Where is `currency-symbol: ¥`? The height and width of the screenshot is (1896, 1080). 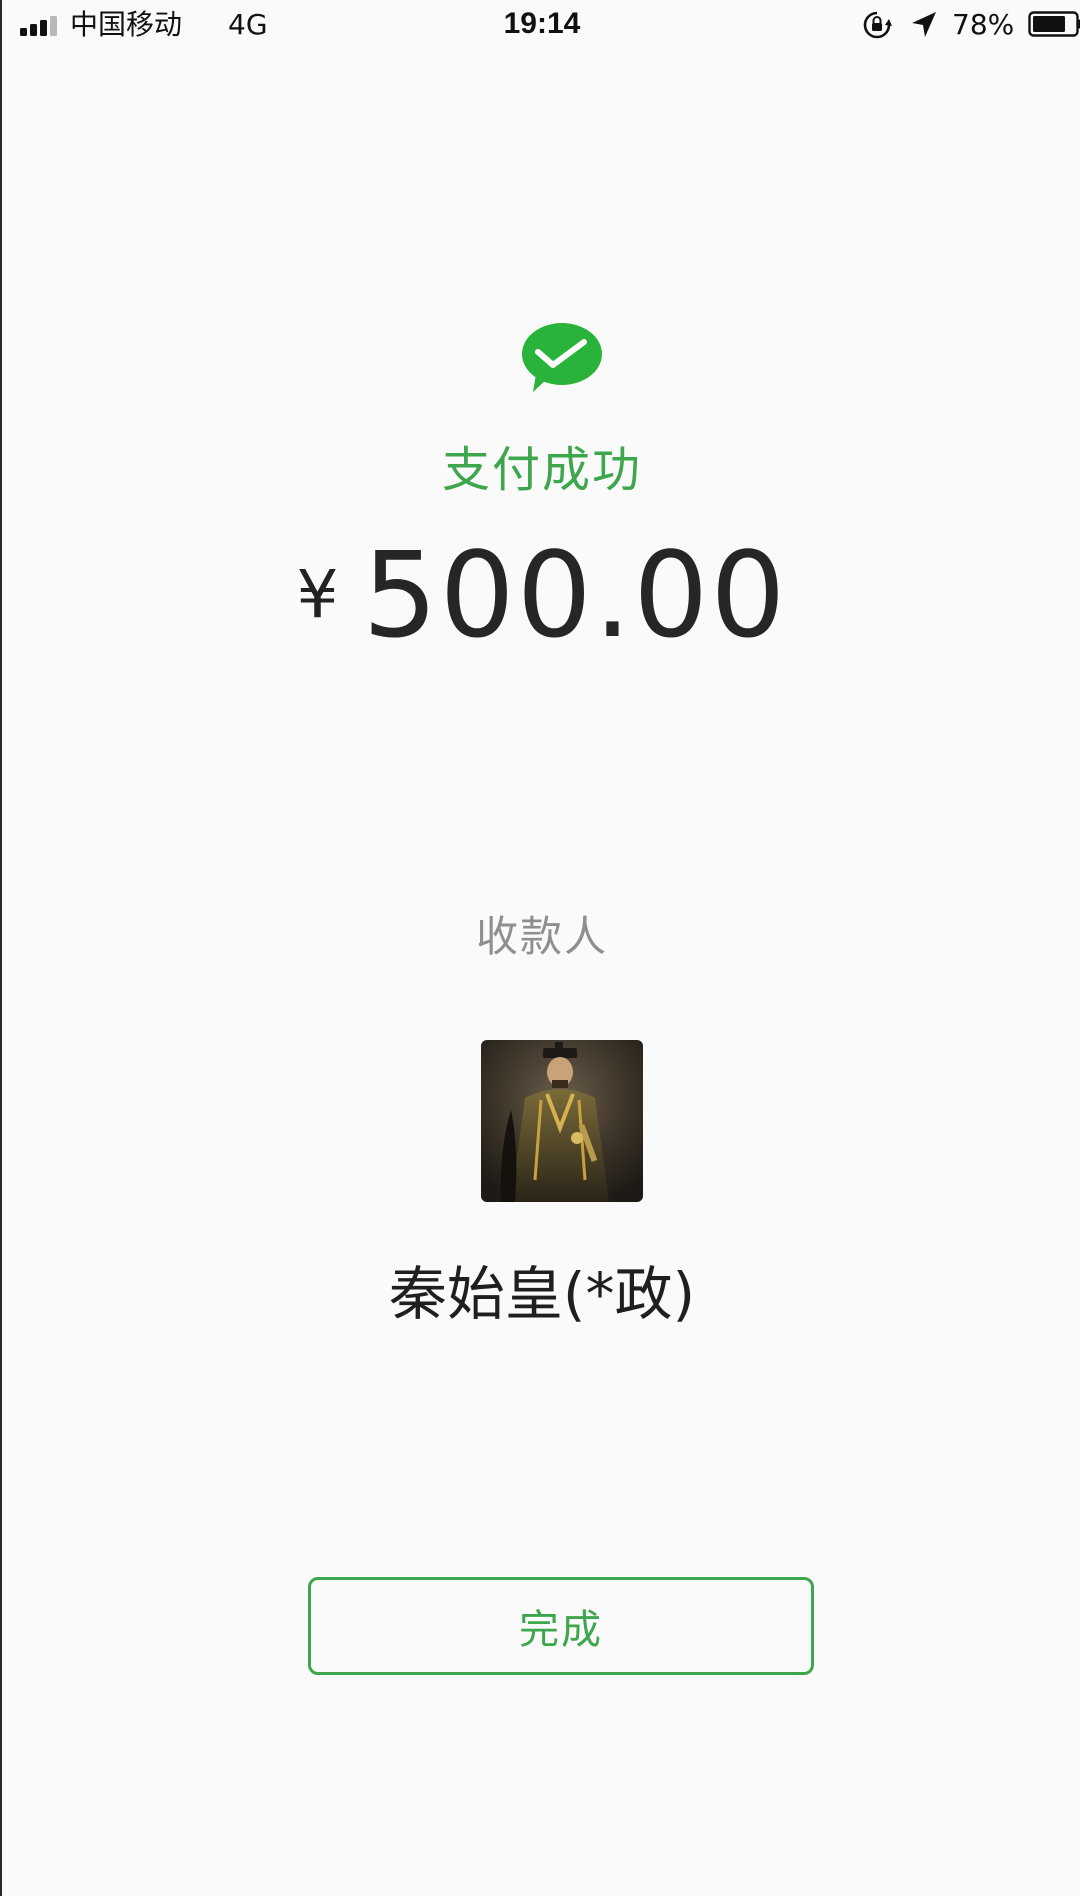 currency-symbol: ¥ is located at coordinates (317, 594).